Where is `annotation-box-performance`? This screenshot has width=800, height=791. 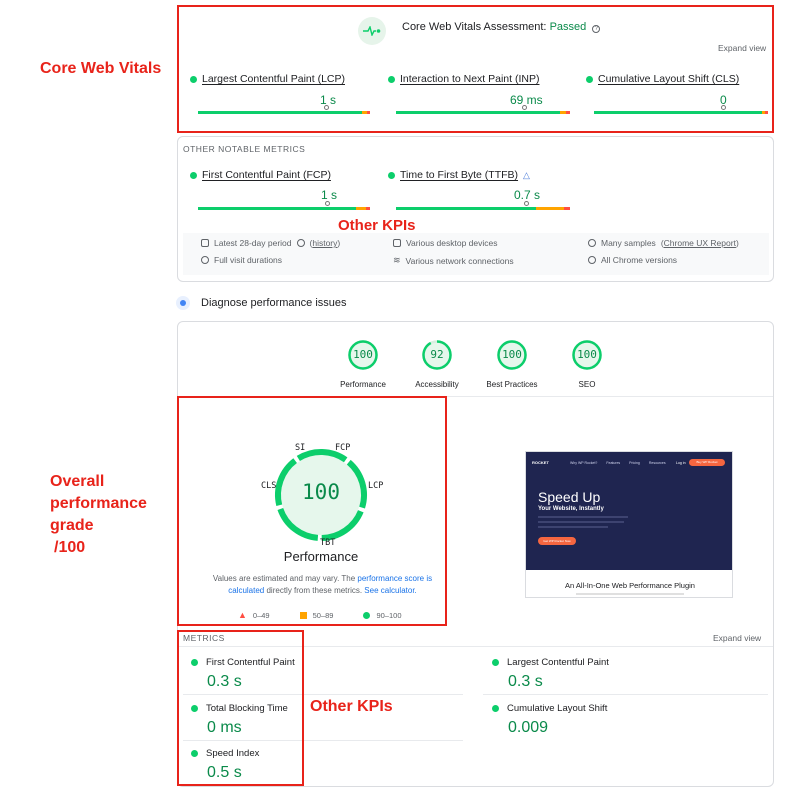
annotation-box-performance is located at coordinates (312, 511).